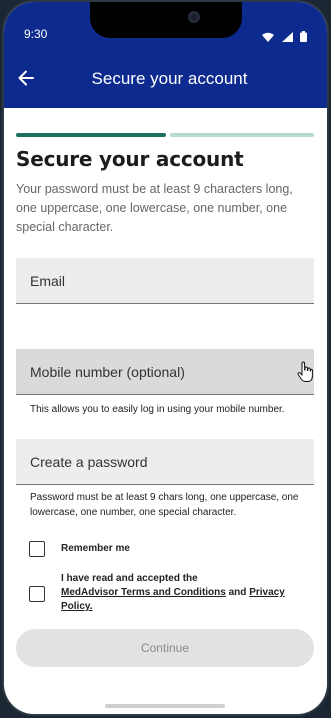 The image size is (331, 718). I want to click on terms-link: MedAdvisor Terms and Conditions, so click(143, 592).